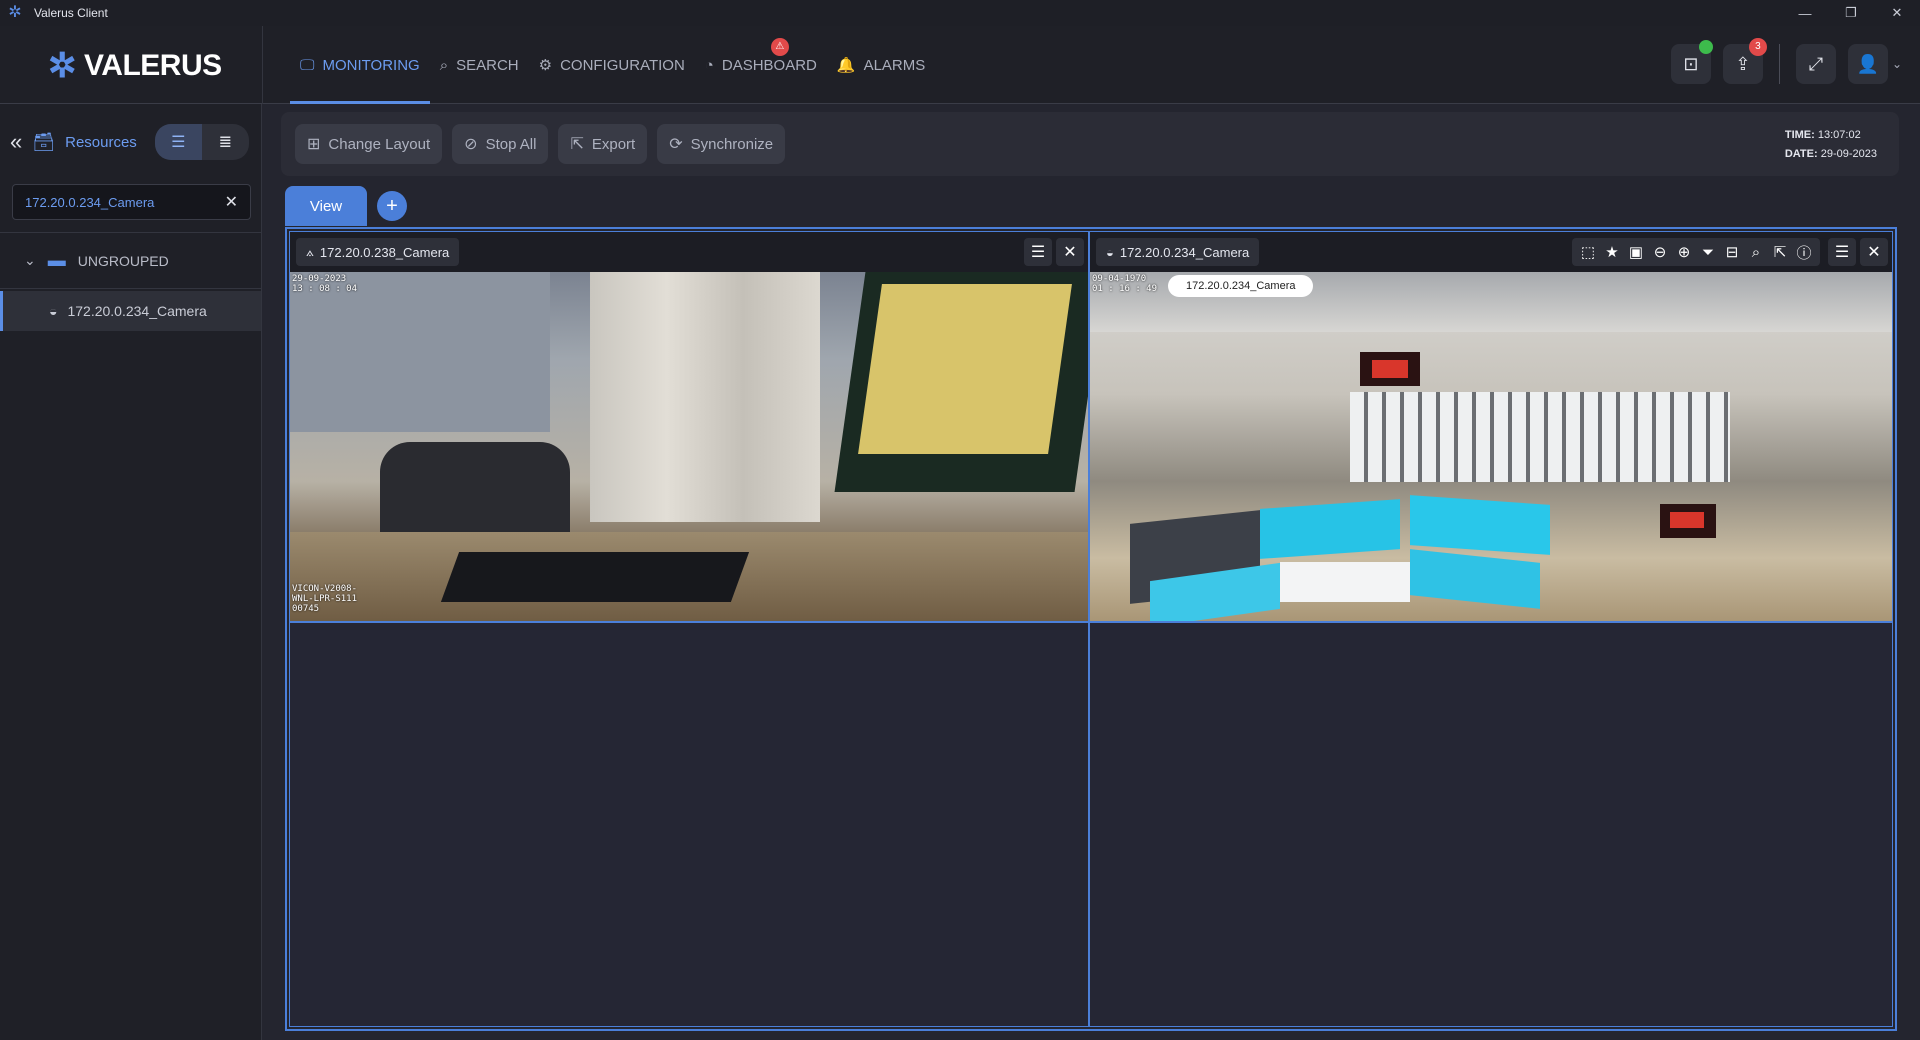  What do you see at coordinates (392, 206) in the screenshot?
I see `add-tab-button: +` at bounding box center [392, 206].